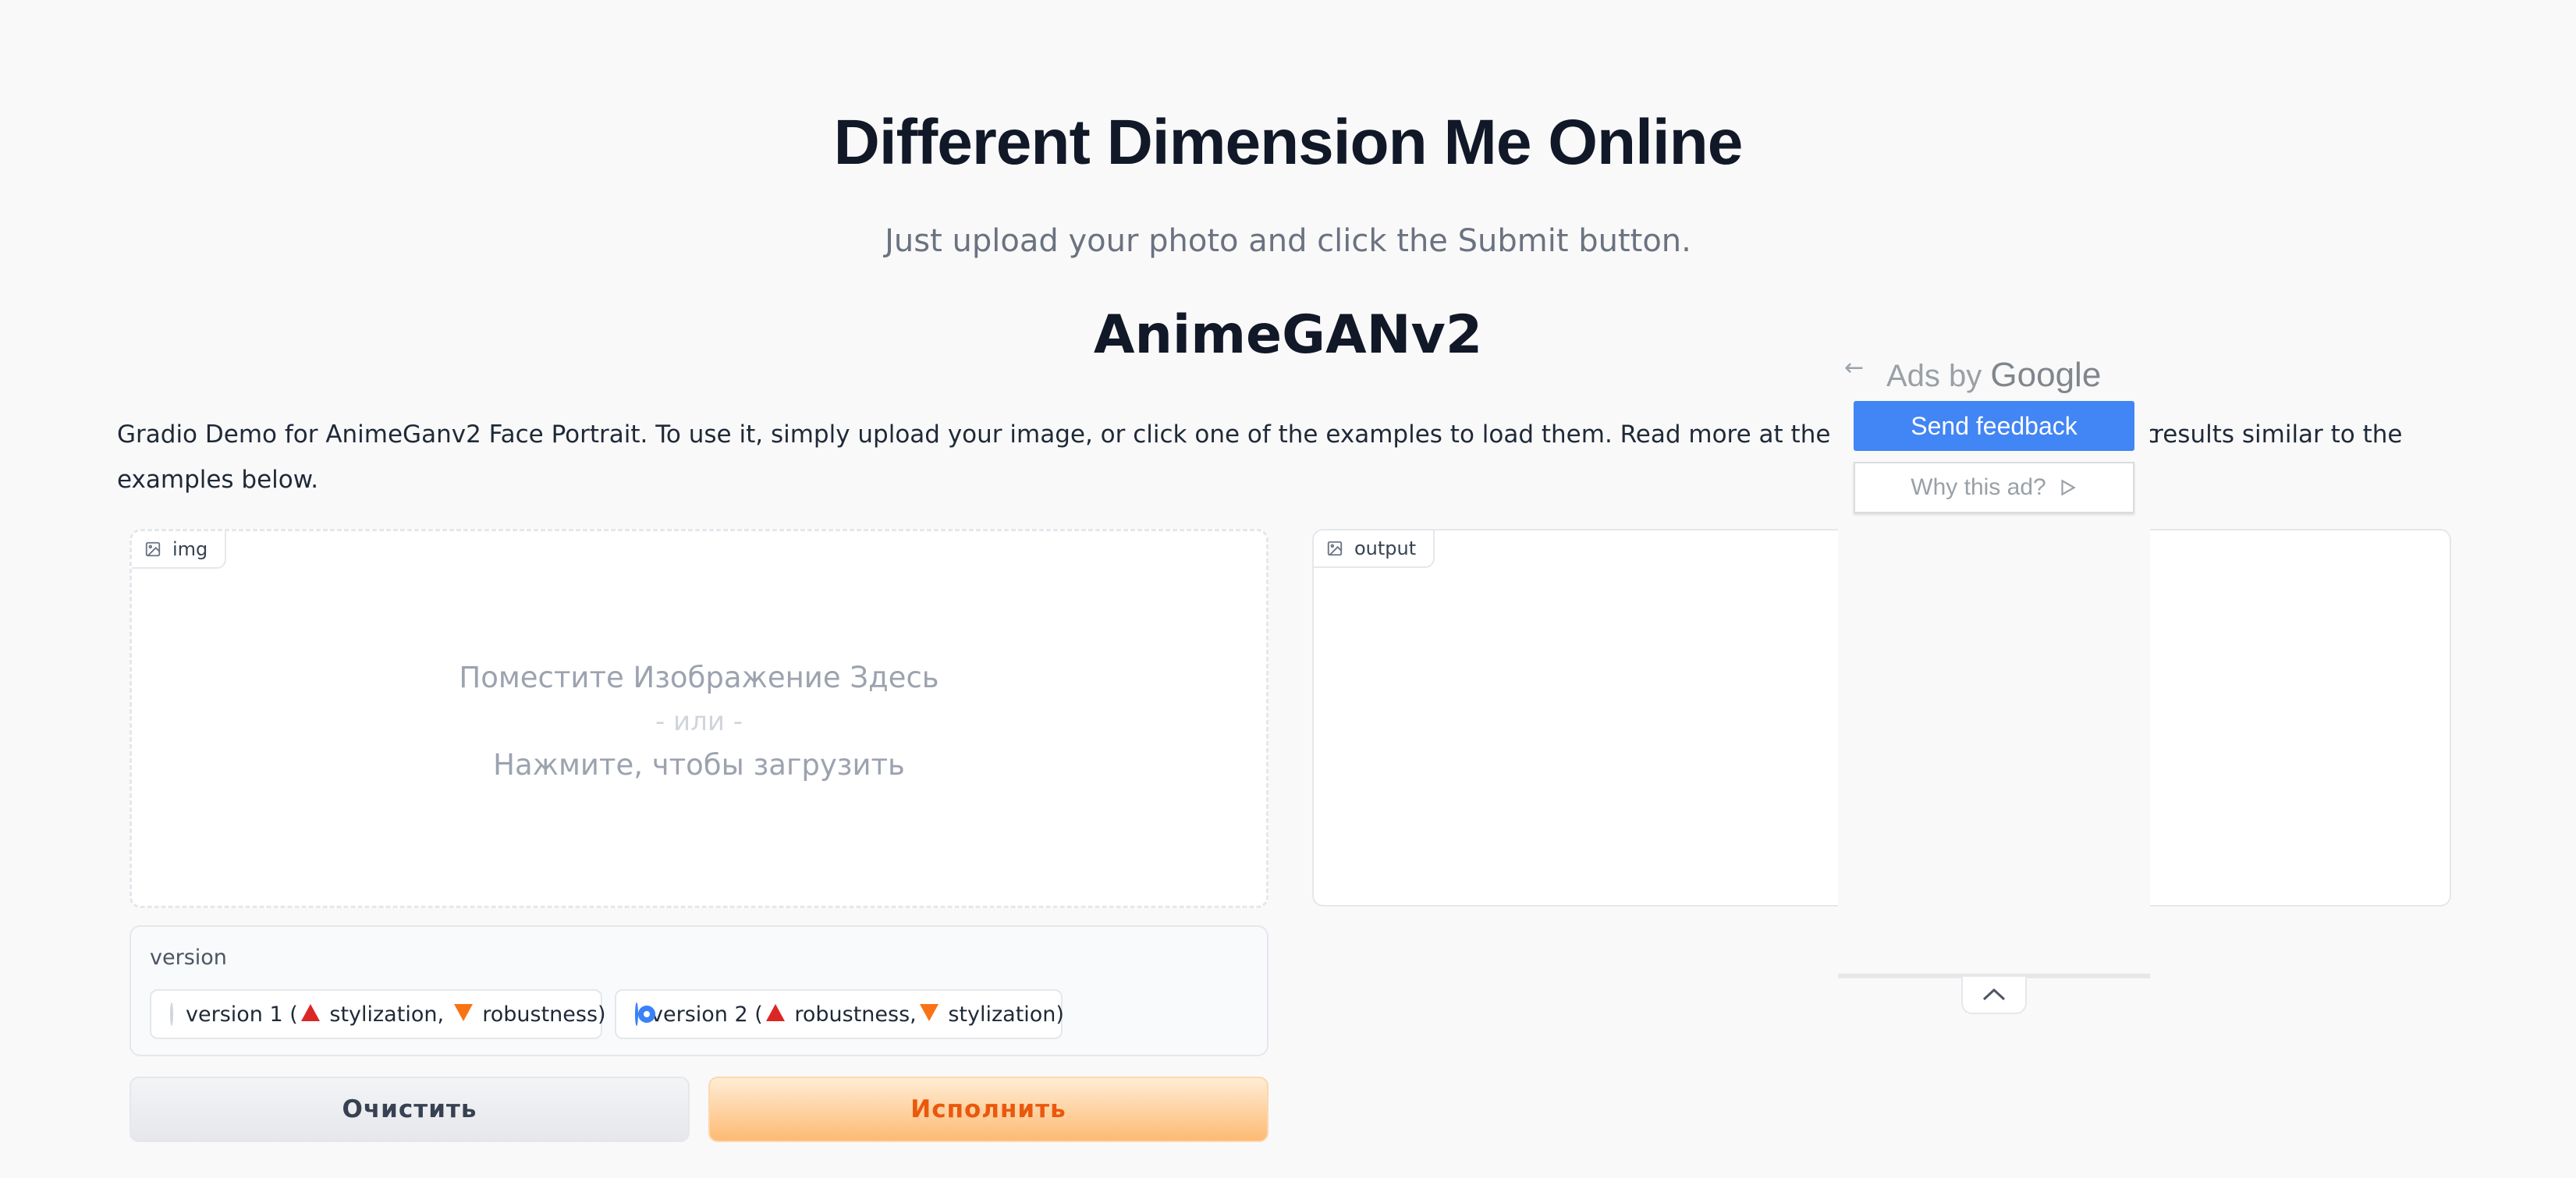 Image resolution: width=2576 pixels, height=1178 pixels. Describe the element at coordinates (645, 1014) in the screenshot. I see `radio-selected-icon` at that location.